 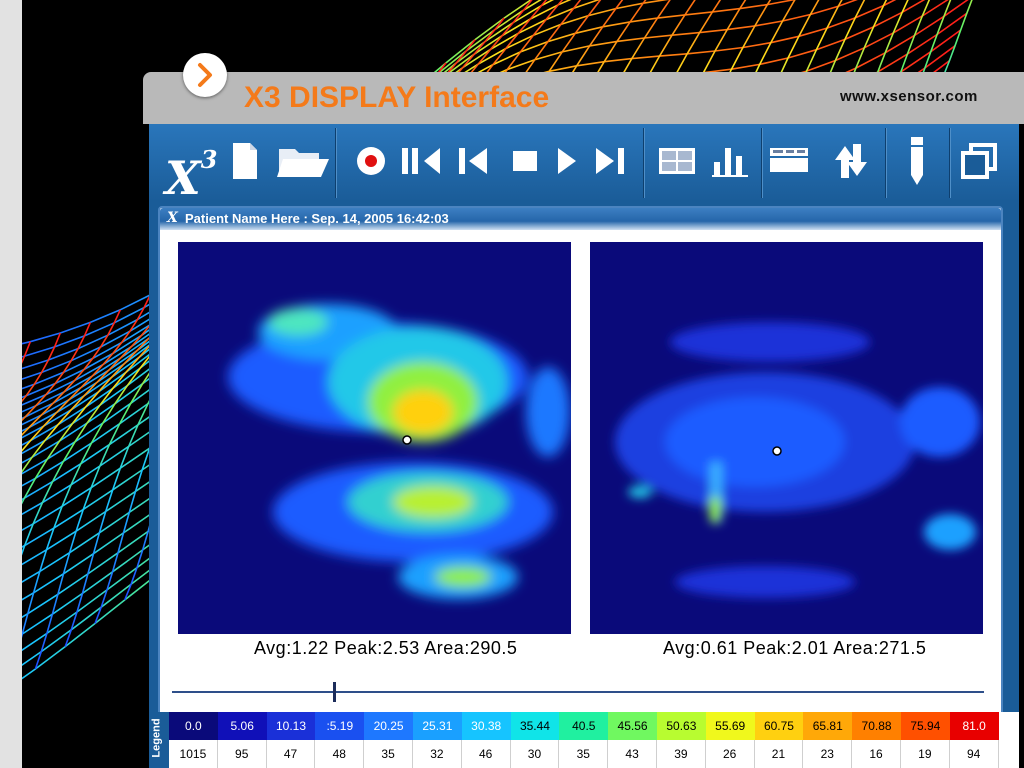 What do you see at coordinates (795, 648) in the screenshot?
I see `right-map-stats: Avg:0.61 Peak:2.01 Area:271.5` at bounding box center [795, 648].